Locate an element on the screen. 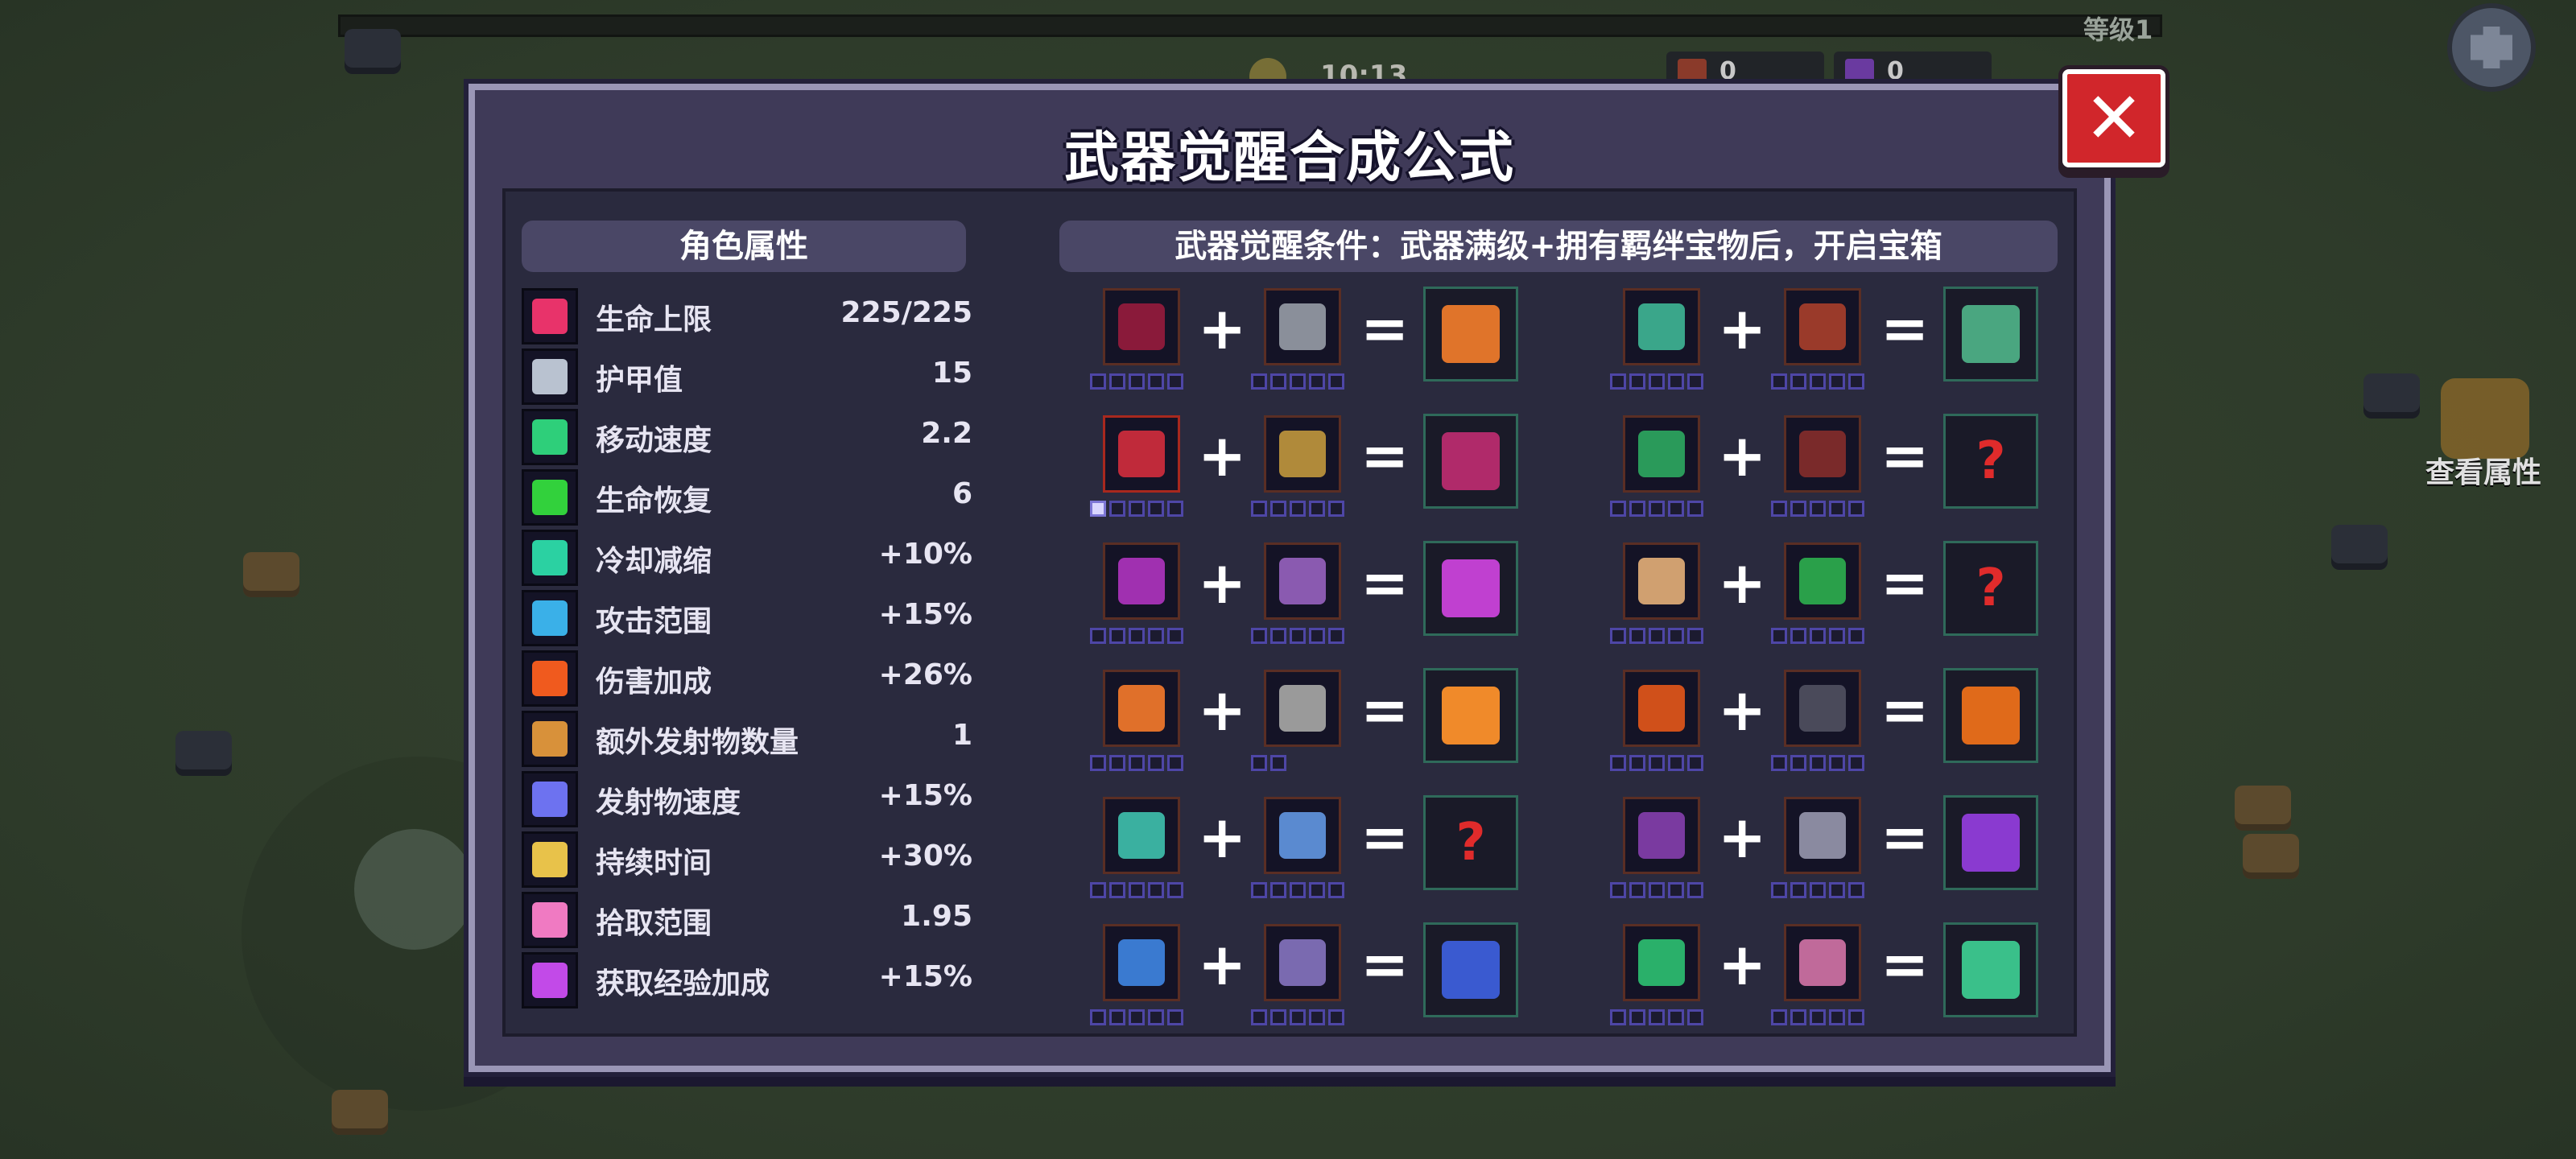 The image size is (2576, 1159). unknown-icon is located at coordinates (1822, 454).